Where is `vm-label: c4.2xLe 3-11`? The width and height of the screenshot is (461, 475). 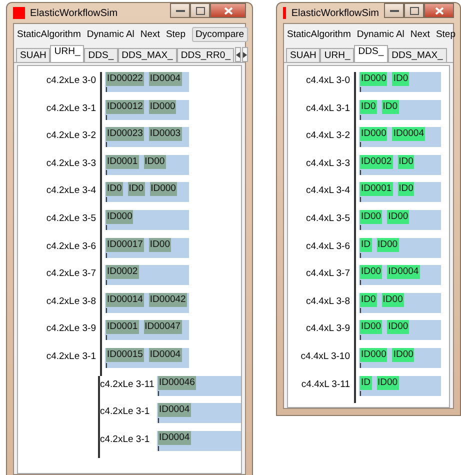 vm-label: c4.2xLe 3-11 is located at coordinates (127, 385).